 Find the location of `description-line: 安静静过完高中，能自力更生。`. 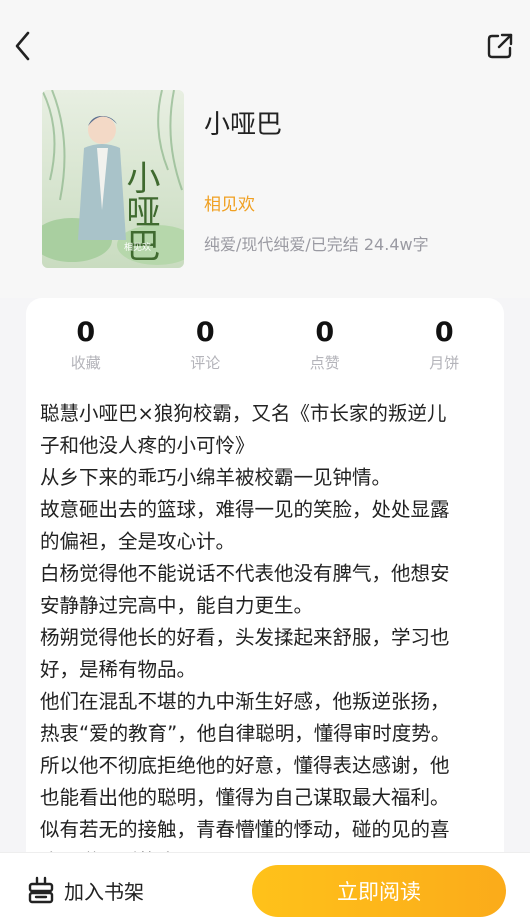

description-line: 安静静过完高中，能自力更生。 is located at coordinates (177, 605).